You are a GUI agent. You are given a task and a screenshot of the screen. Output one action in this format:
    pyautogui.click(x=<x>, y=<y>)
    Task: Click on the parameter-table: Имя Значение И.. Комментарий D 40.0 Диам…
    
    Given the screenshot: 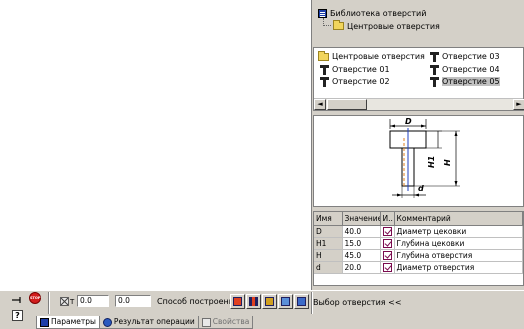 What is the action you would take?
    pyautogui.click(x=418, y=248)
    